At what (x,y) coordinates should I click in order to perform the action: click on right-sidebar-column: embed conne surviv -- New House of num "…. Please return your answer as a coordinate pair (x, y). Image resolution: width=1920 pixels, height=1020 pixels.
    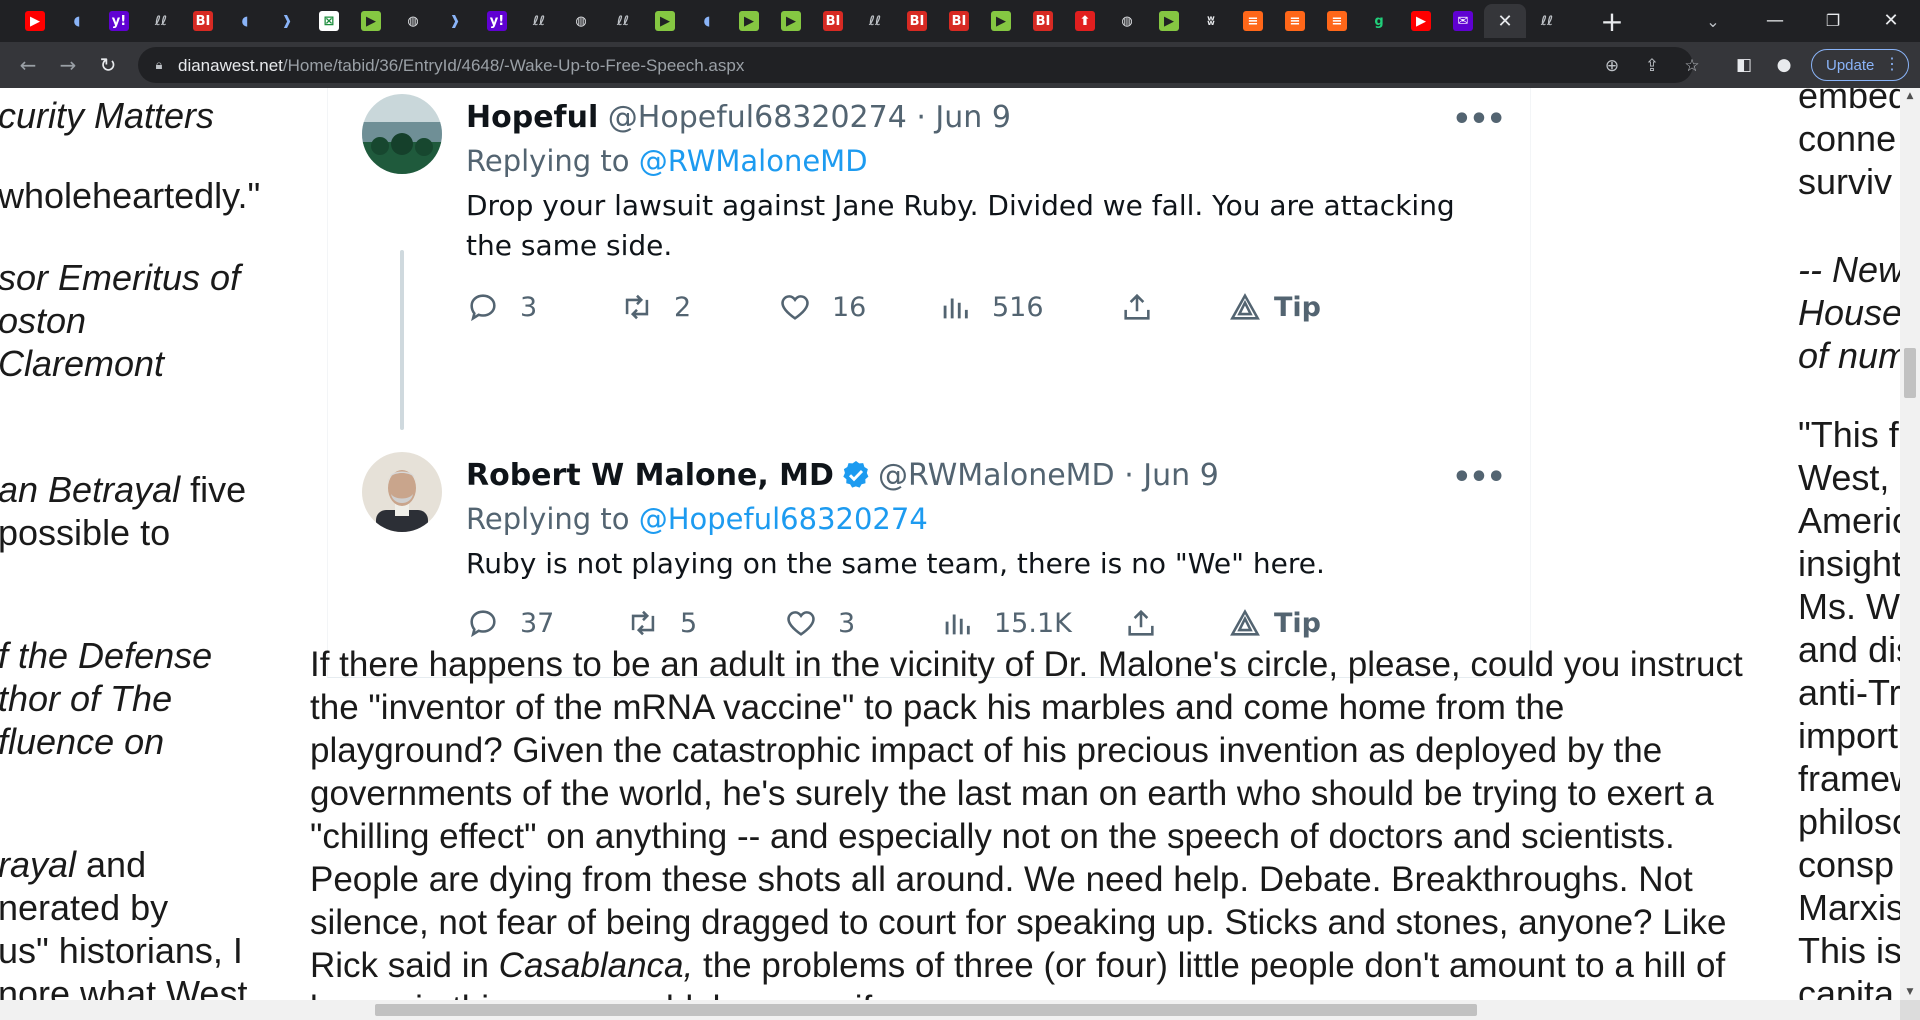
    Looking at the image, I should click on (1849, 544).